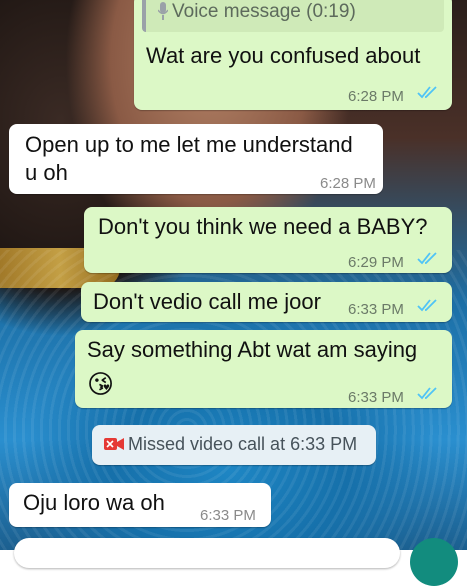  What do you see at coordinates (263, 226) in the screenshot?
I see `message-text: Don't you think we need a BABY?` at bounding box center [263, 226].